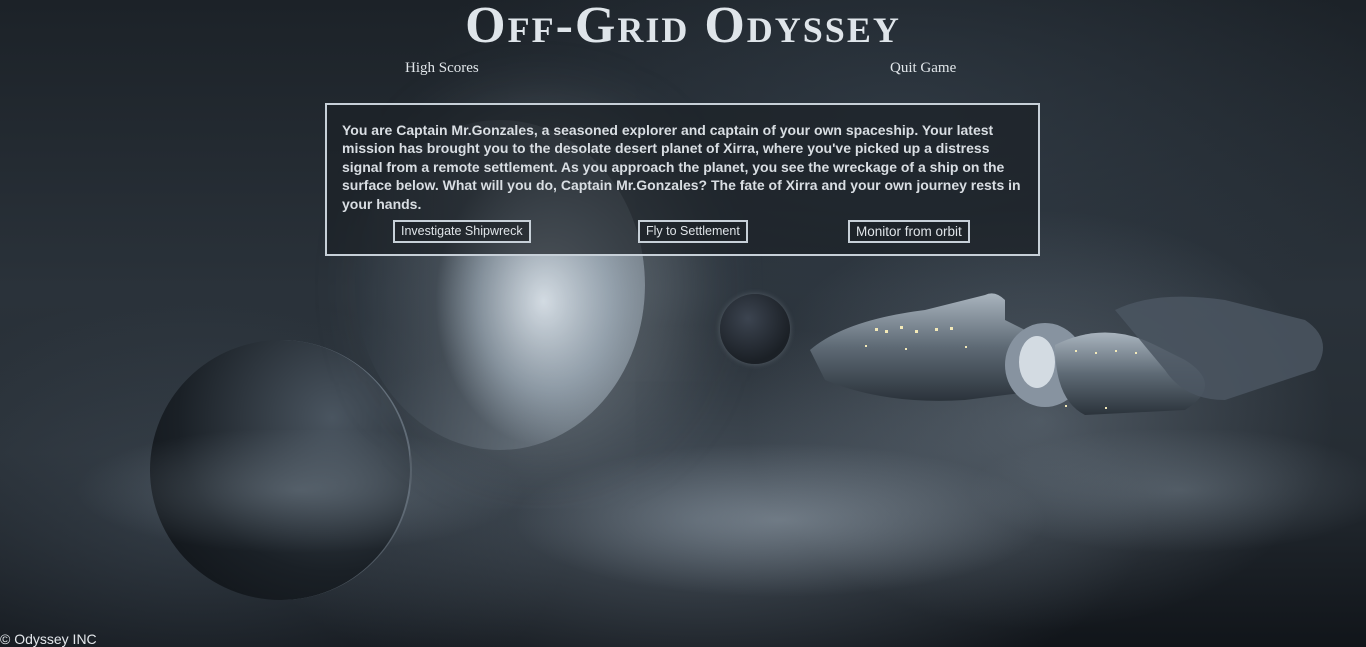 The image size is (1366, 647). Describe the element at coordinates (1066, 354) in the screenshot. I see `spaceship-illustration` at that location.